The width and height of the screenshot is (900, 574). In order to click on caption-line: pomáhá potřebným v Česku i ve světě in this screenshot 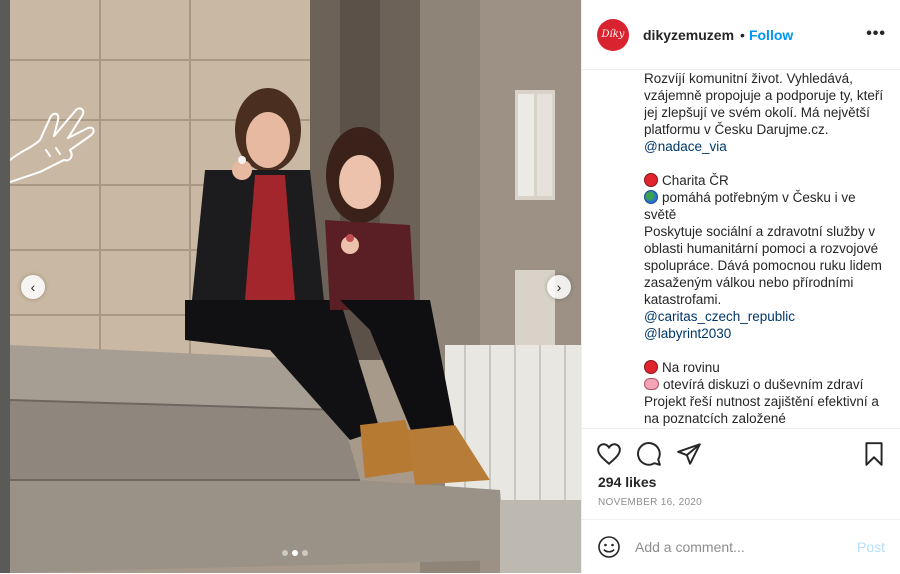, I will do `click(764, 206)`.